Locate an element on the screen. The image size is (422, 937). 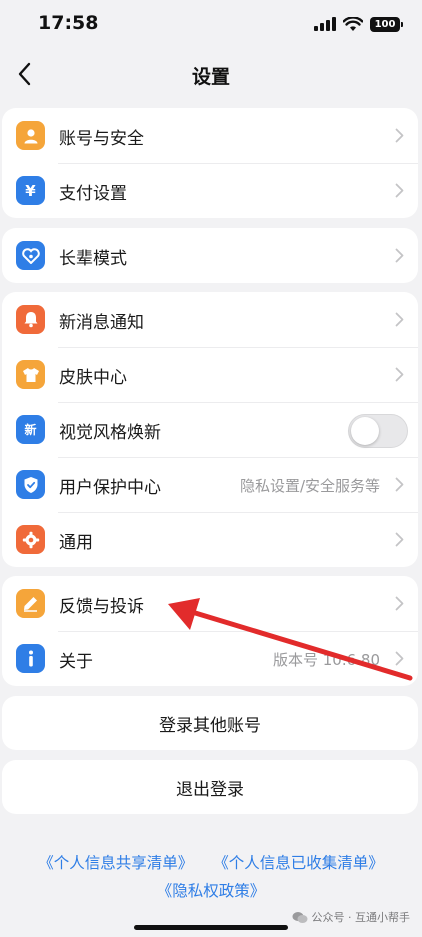
tshirt-icon is located at coordinates (30, 374).